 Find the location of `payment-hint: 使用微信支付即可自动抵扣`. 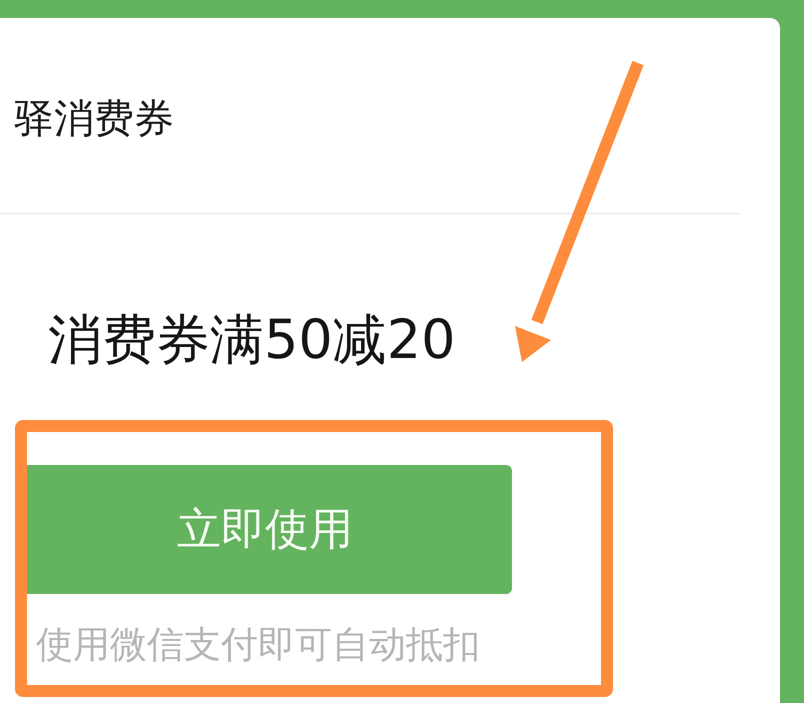

payment-hint: 使用微信支付即可自动抵扣 is located at coordinates (258, 645).